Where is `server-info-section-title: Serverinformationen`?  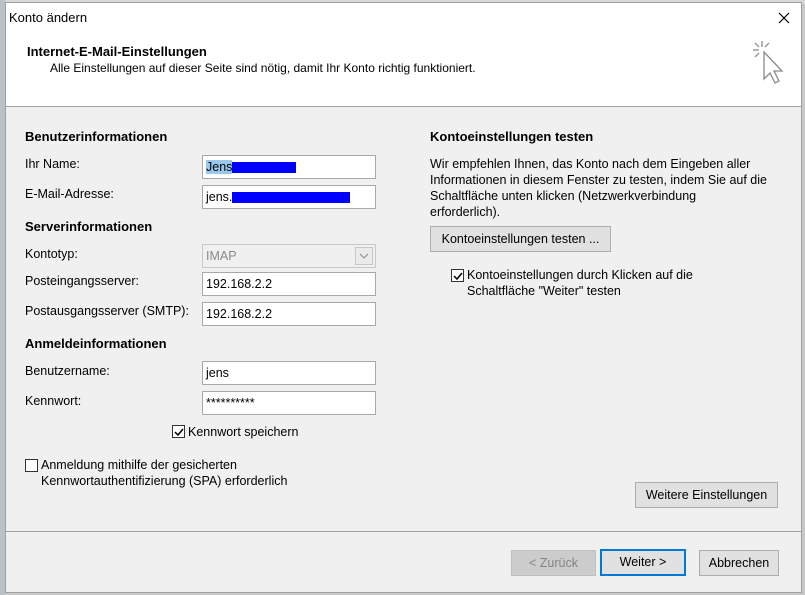 server-info-section-title: Serverinformationen is located at coordinates (89, 226).